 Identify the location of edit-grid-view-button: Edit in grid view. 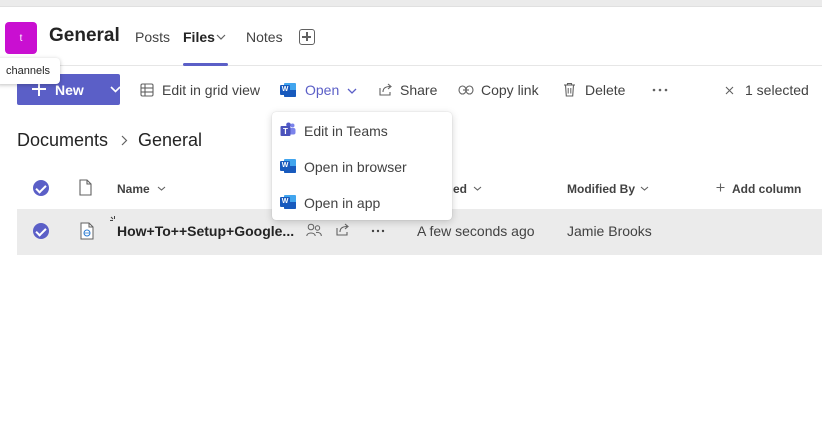
(211, 90).